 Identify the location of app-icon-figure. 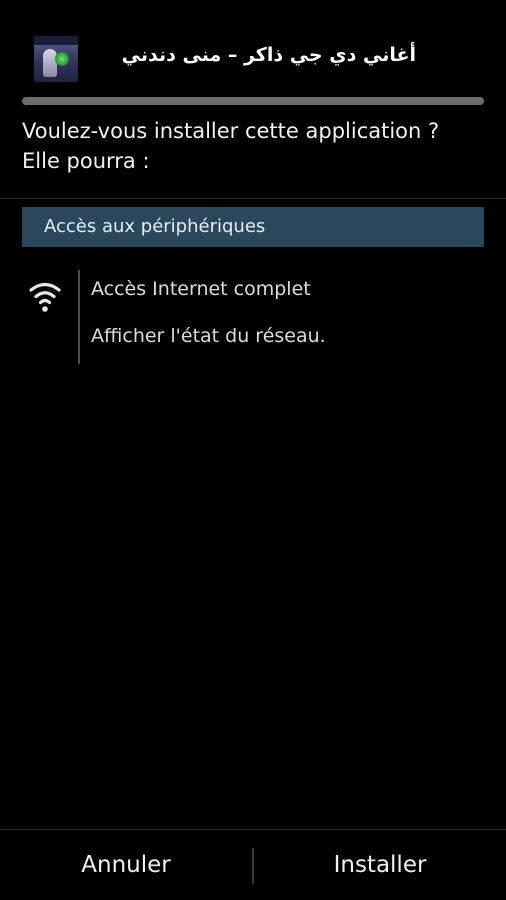
(50, 63).